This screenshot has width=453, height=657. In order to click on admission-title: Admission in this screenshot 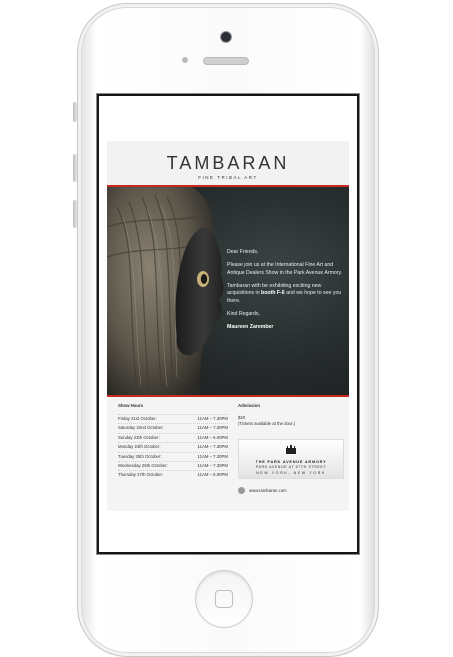, I will do `click(249, 405)`.